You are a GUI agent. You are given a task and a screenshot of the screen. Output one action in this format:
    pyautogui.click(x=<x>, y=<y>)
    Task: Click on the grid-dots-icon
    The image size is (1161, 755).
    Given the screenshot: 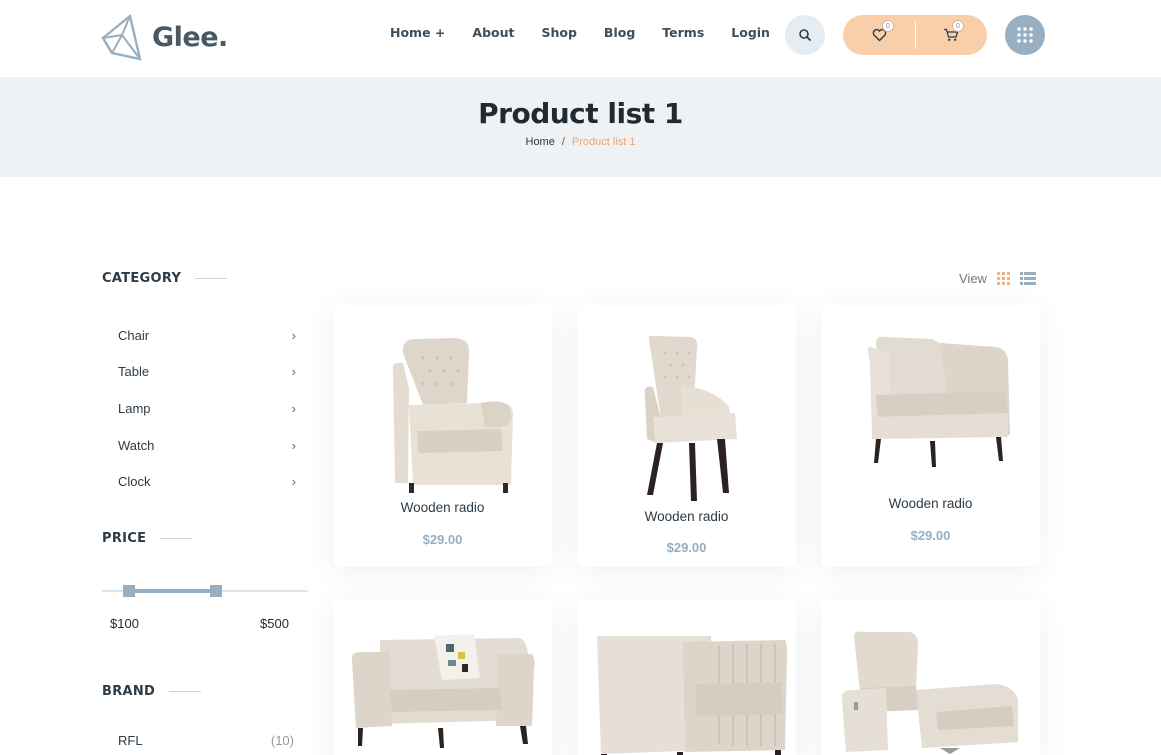 What is the action you would take?
    pyautogui.click(x=1025, y=35)
    